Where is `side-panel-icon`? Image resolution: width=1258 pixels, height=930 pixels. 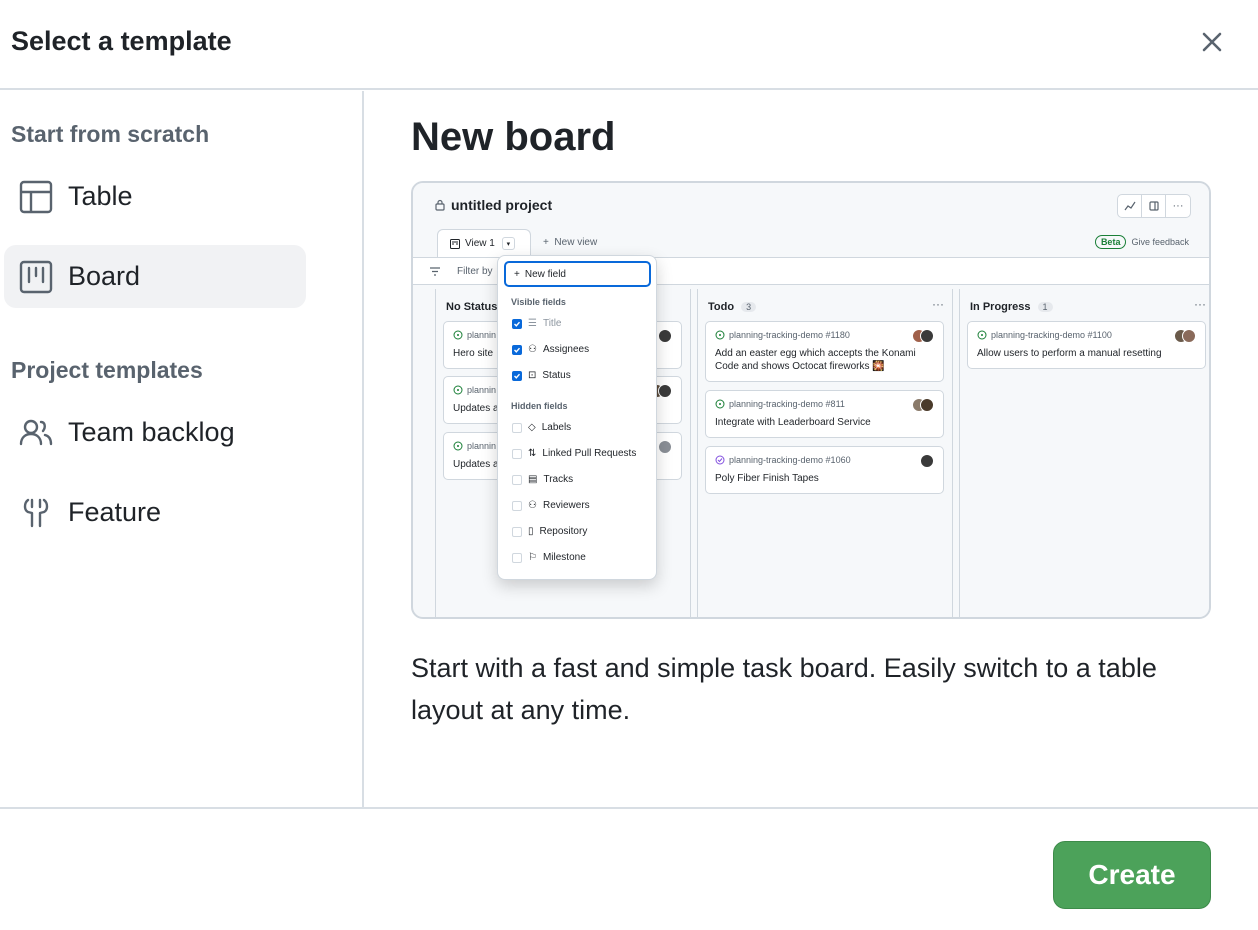 side-panel-icon is located at coordinates (1154, 206).